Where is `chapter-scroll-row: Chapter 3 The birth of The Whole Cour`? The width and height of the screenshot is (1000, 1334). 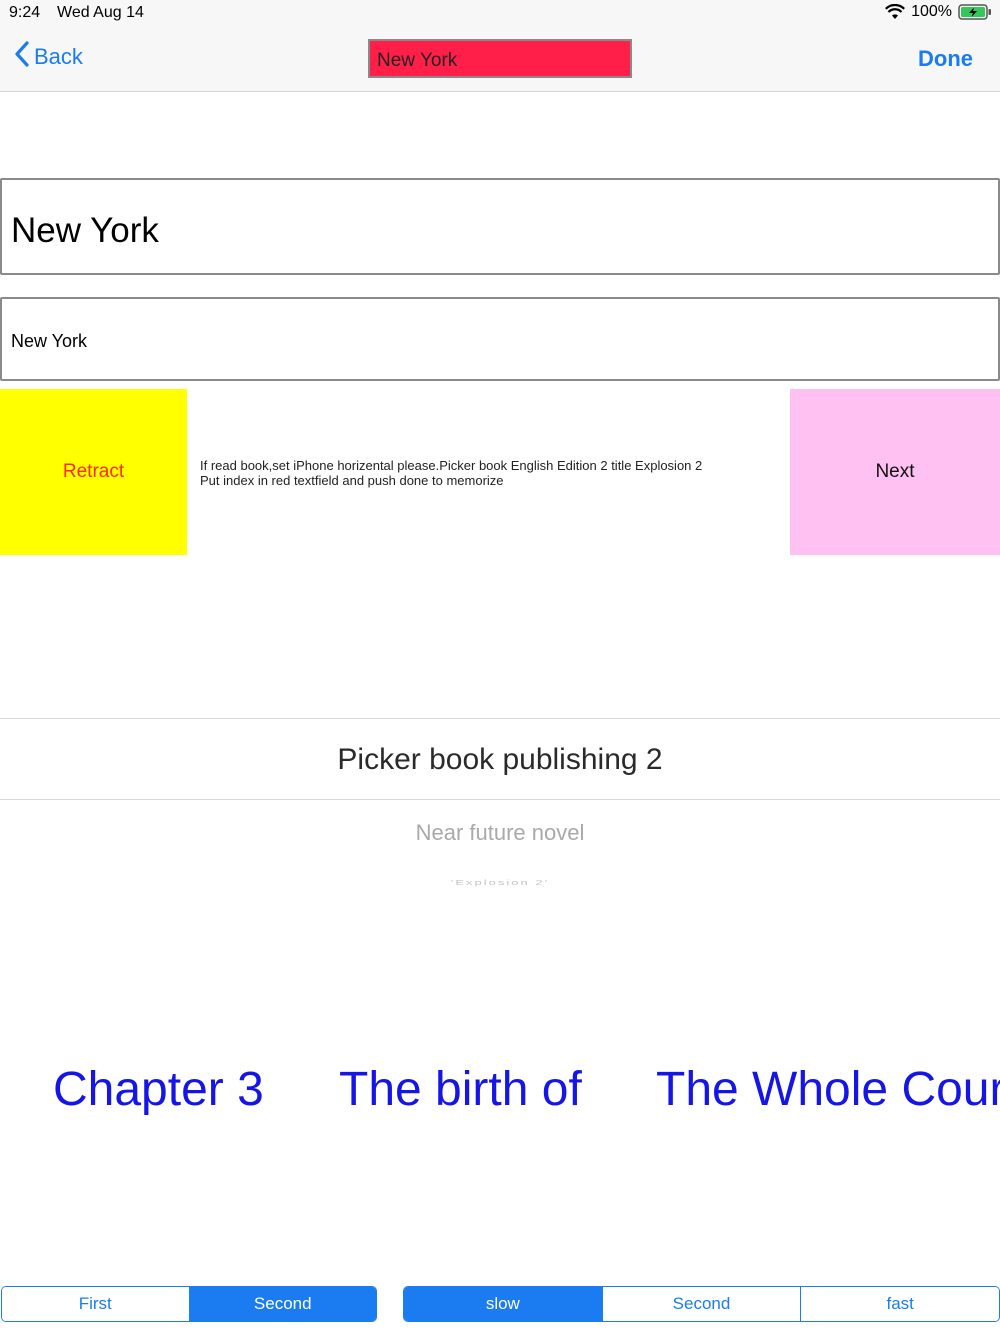 chapter-scroll-row: Chapter 3 The birth of The Whole Cour is located at coordinates (500, 1092).